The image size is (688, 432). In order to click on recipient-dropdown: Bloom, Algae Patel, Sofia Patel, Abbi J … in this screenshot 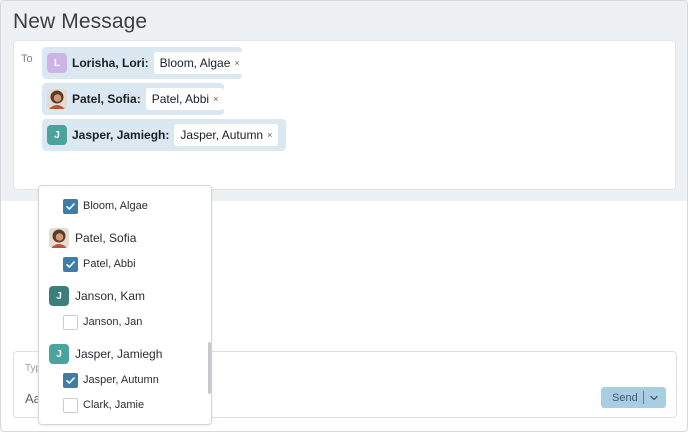, I will do `click(125, 305)`.